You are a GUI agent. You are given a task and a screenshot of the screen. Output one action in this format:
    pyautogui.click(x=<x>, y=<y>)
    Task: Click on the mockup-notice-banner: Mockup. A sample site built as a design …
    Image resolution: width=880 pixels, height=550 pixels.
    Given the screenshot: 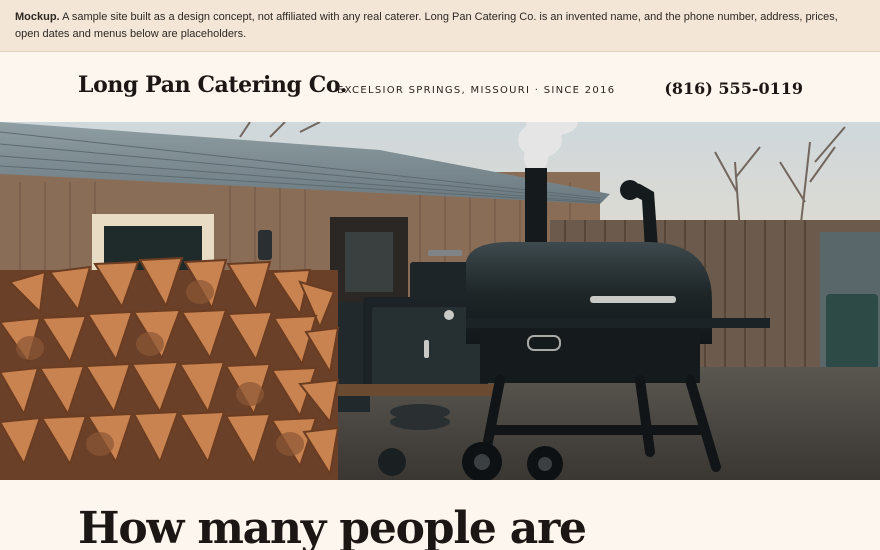 What is the action you would take?
    pyautogui.click(x=440, y=26)
    